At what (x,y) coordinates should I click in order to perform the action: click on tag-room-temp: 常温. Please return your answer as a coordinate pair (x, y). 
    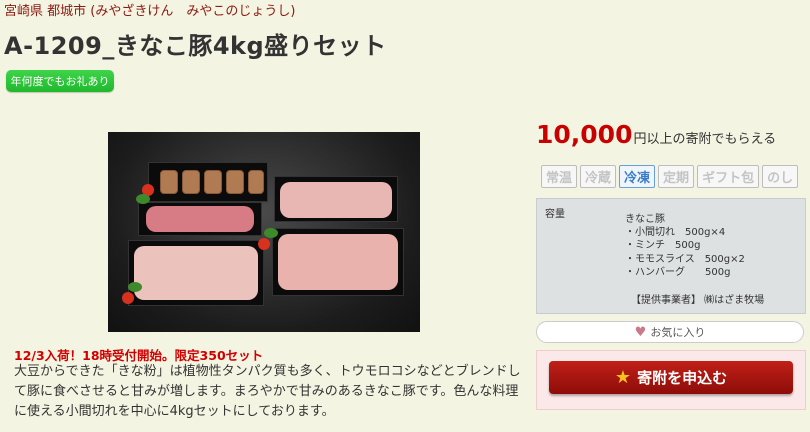
    Looking at the image, I should click on (559, 176).